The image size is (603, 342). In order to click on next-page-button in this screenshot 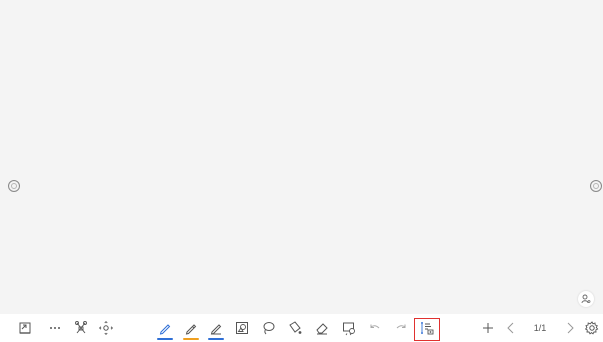, I will do `click(570, 328)`.